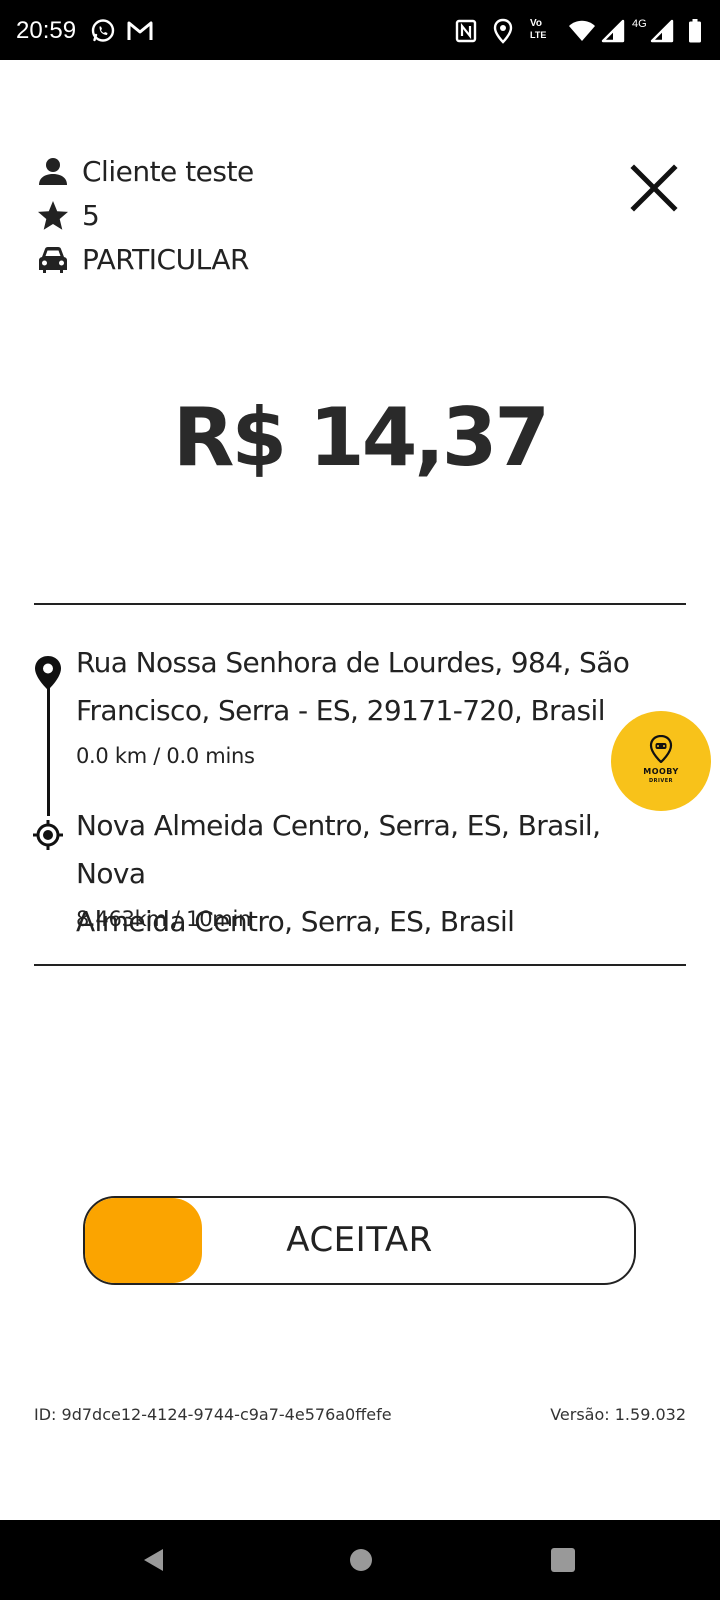  I want to click on pickup-distance-time: 0.0 km / 0.0 mins, so click(165, 756).